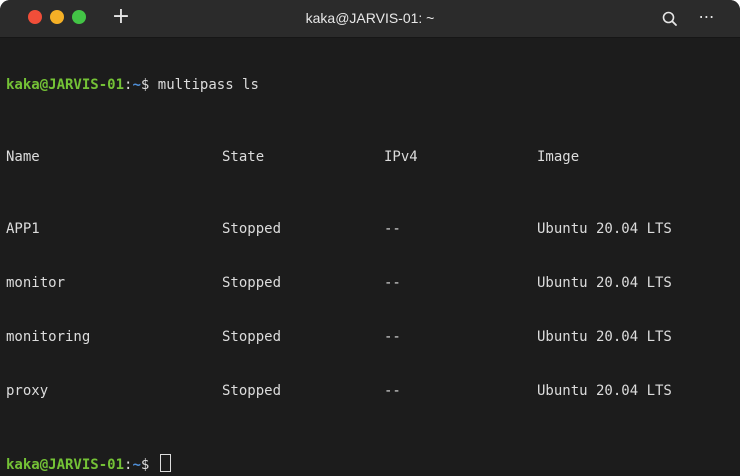 This screenshot has width=740, height=476. Describe the element at coordinates (368, 229) in the screenshot. I see `table-row: APP1 Stopped -- Ubuntu 20.04 LTS` at that location.